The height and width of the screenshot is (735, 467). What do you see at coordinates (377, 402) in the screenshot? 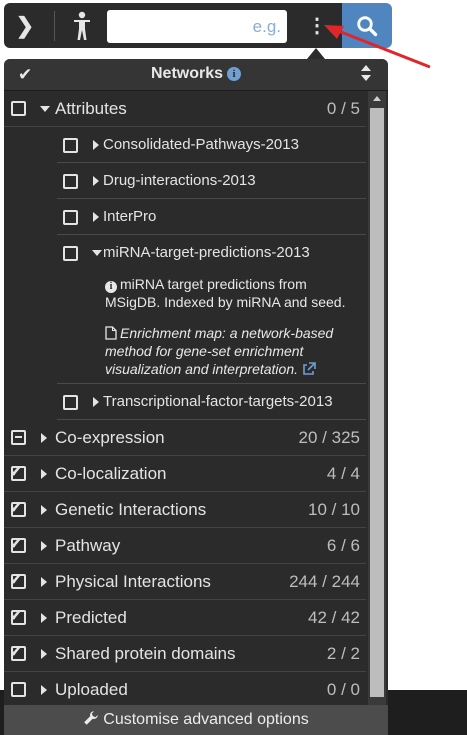
I see `scrollbar-thumb` at bounding box center [377, 402].